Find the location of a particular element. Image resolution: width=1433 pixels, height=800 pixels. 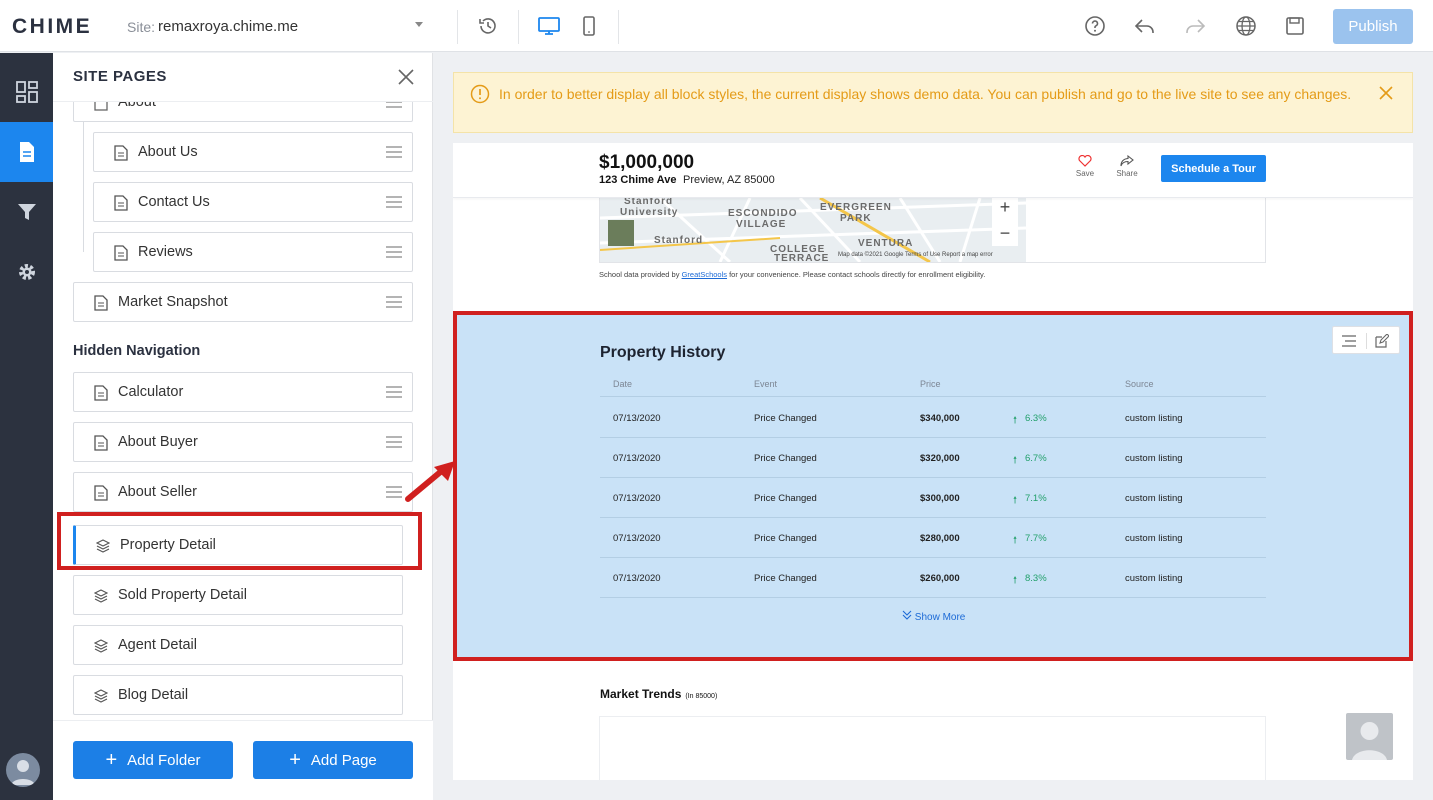

market-trends-subtitle: (In 85000) is located at coordinates (701, 696).